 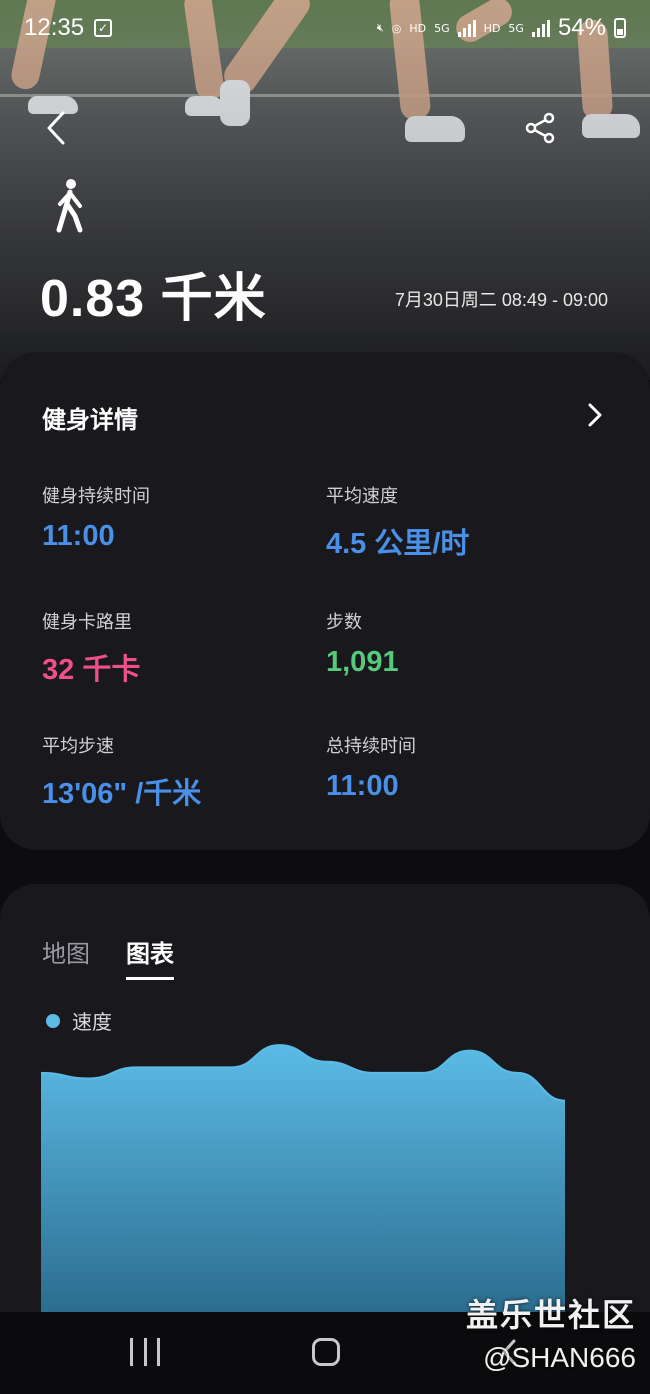 What do you see at coordinates (91, 648) in the screenshot?
I see `stat-calories: 健身卡路里 32 千卡` at bounding box center [91, 648].